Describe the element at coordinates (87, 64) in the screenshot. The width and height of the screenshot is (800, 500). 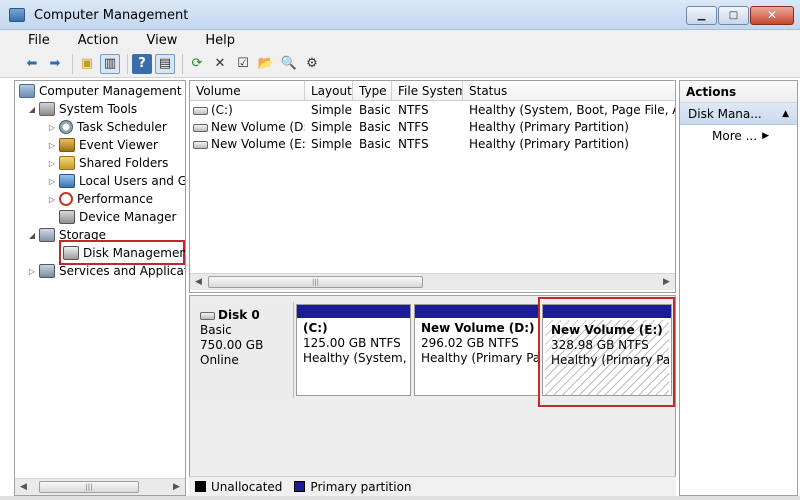
I see `up-folder-icon: ▣` at that location.